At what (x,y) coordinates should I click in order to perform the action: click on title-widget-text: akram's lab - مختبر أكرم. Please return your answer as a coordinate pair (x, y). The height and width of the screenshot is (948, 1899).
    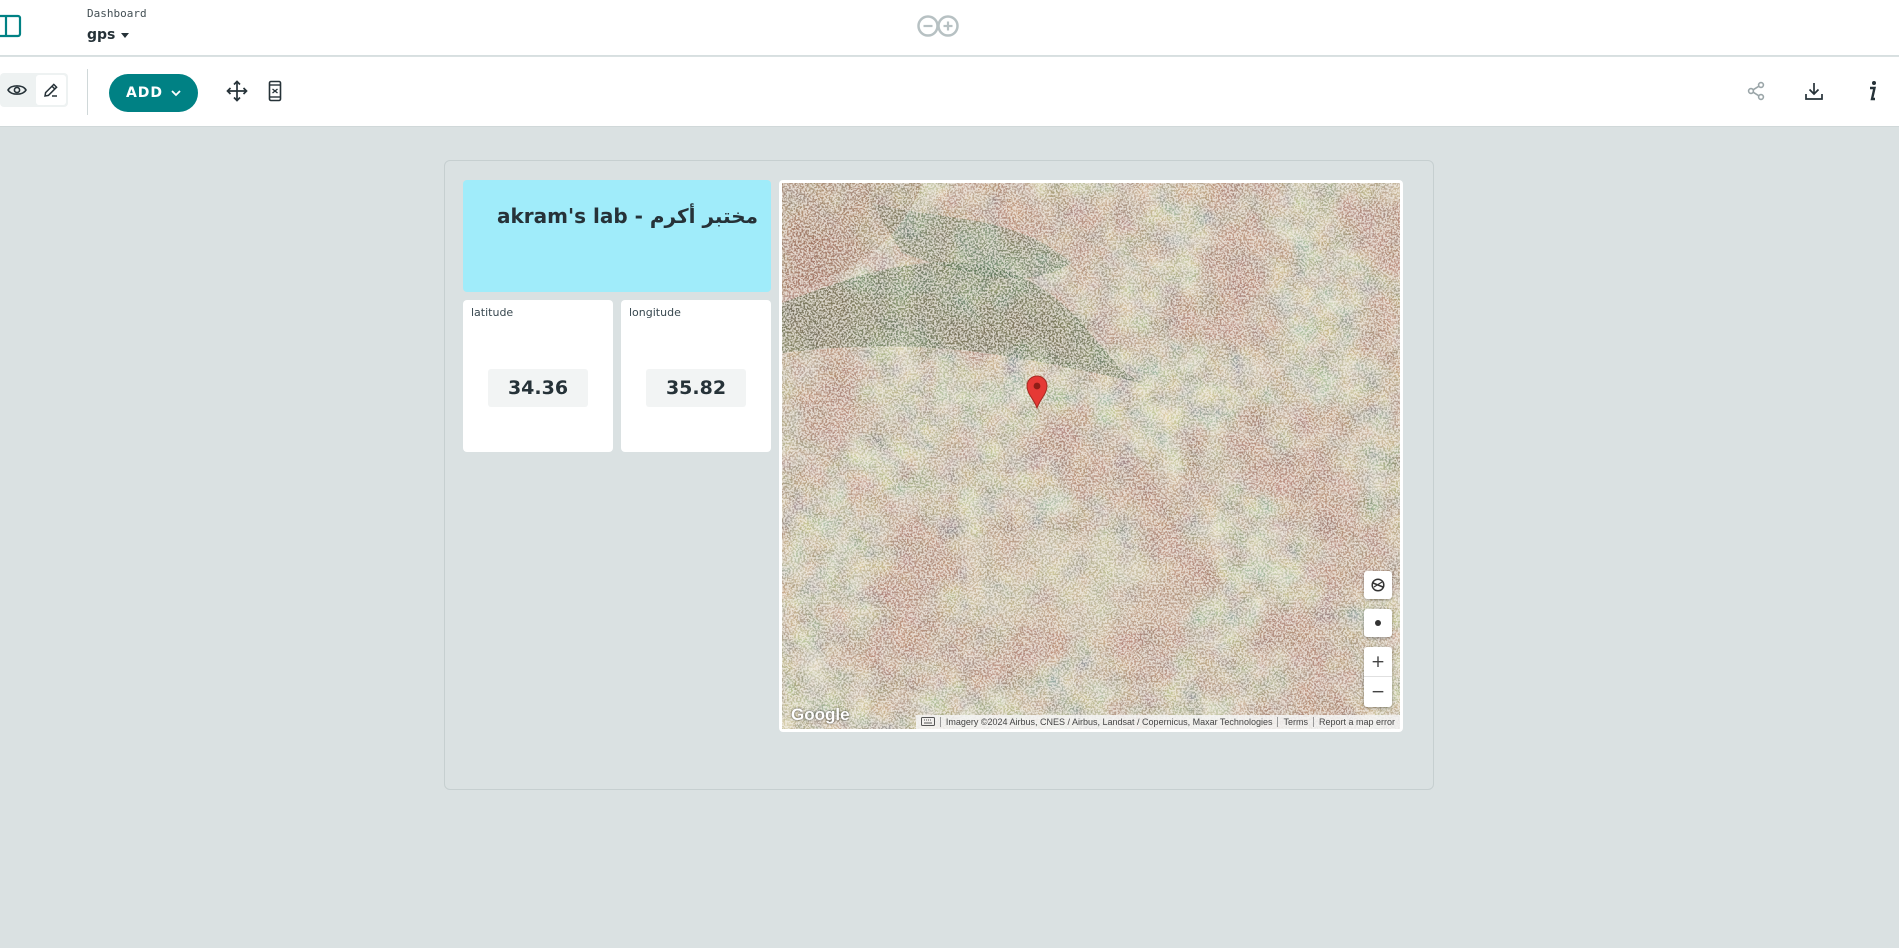
    Looking at the image, I should click on (628, 216).